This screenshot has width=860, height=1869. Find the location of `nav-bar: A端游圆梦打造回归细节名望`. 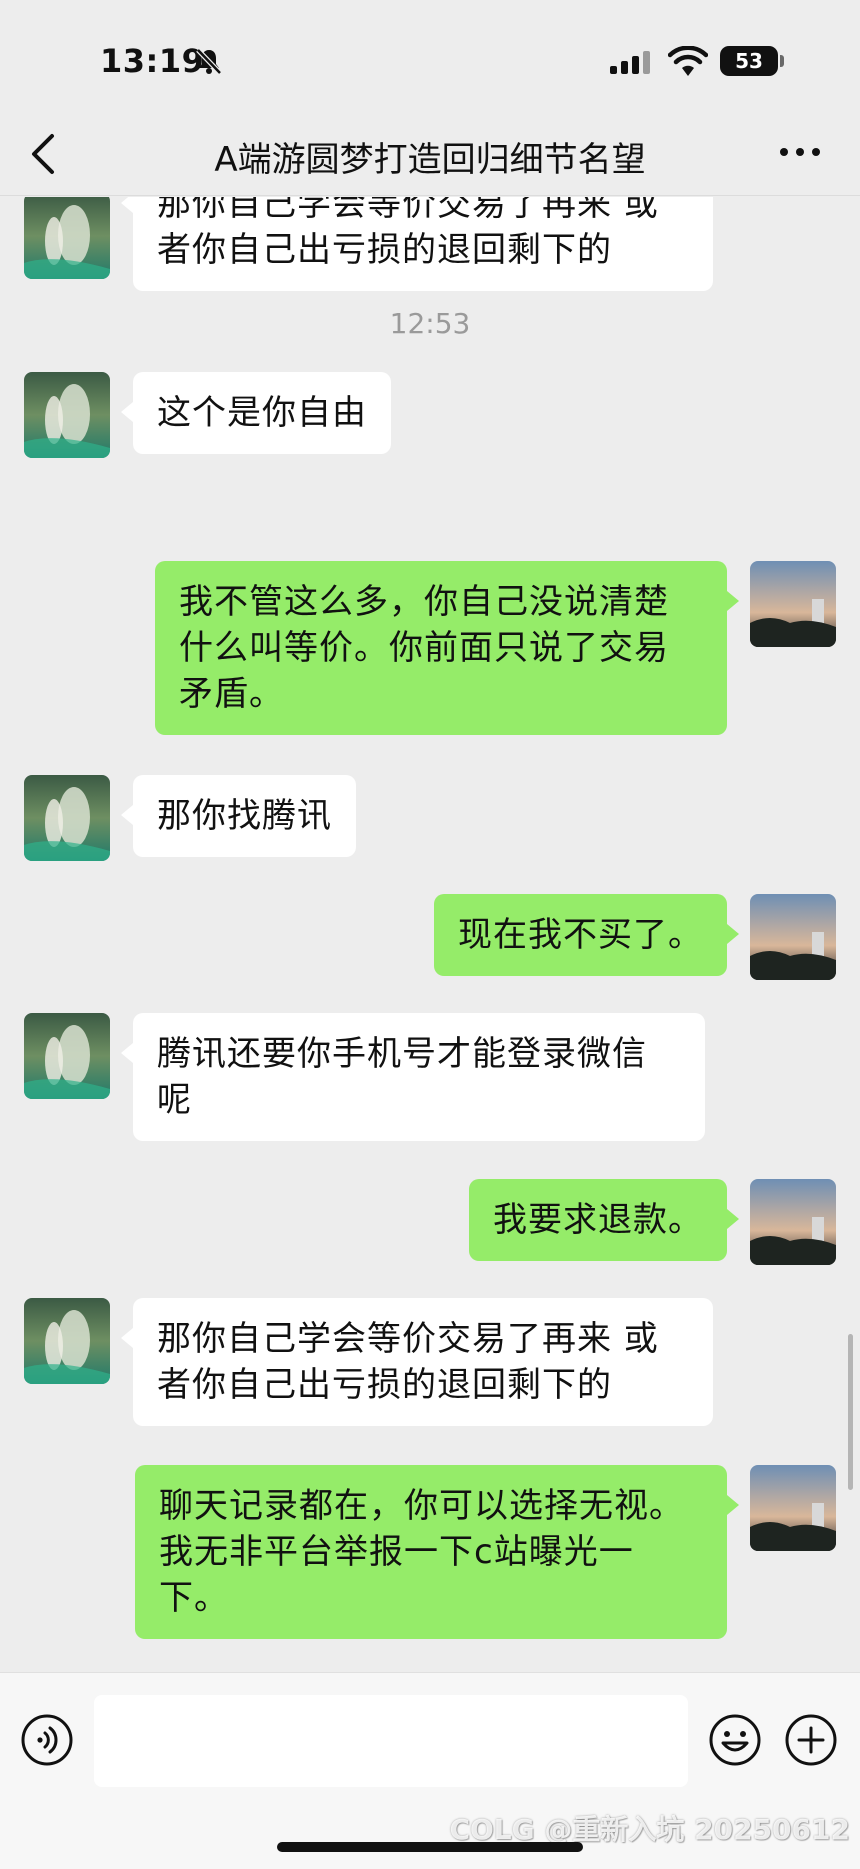

nav-bar: A端游圆梦打造回归细节名望 is located at coordinates (430, 153).